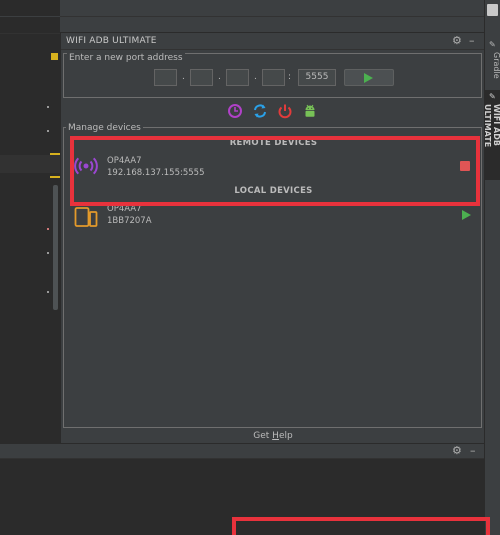  Describe the element at coordinates (317, 77) in the screenshot. I see `port-input: 5555` at that location.